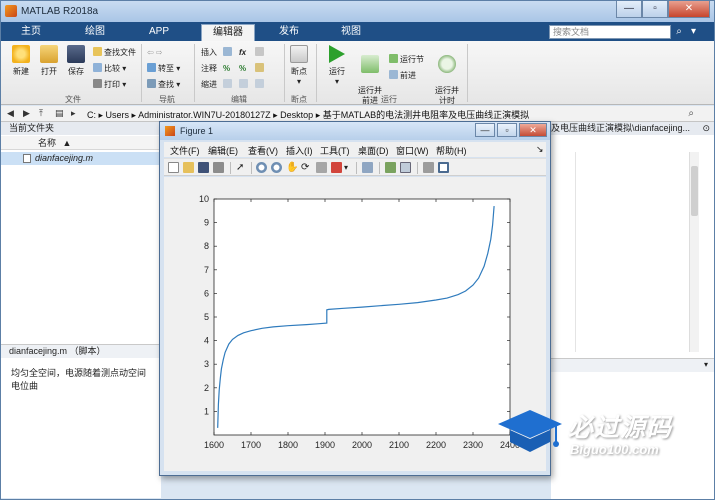 Image resolution: width=715 pixels, height=500 pixels. Describe the element at coordinates (299, 150) in the screenshot. I see `menu-insert: 插入(I)` at that location.